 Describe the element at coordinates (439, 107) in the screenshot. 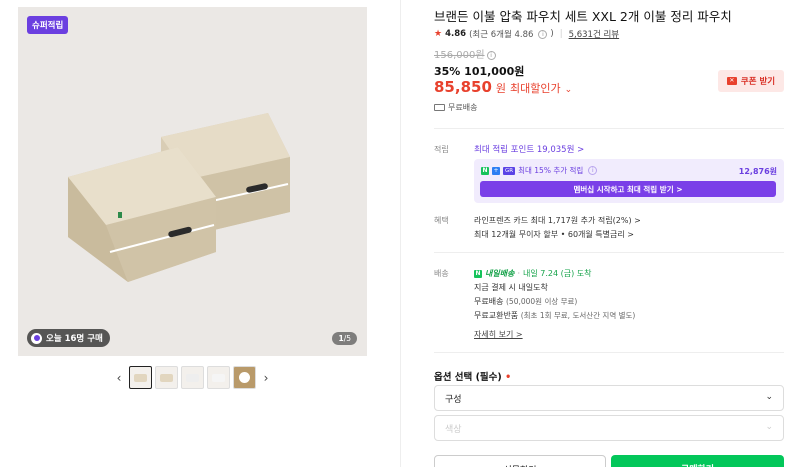

I see `truck-icon` at that location.